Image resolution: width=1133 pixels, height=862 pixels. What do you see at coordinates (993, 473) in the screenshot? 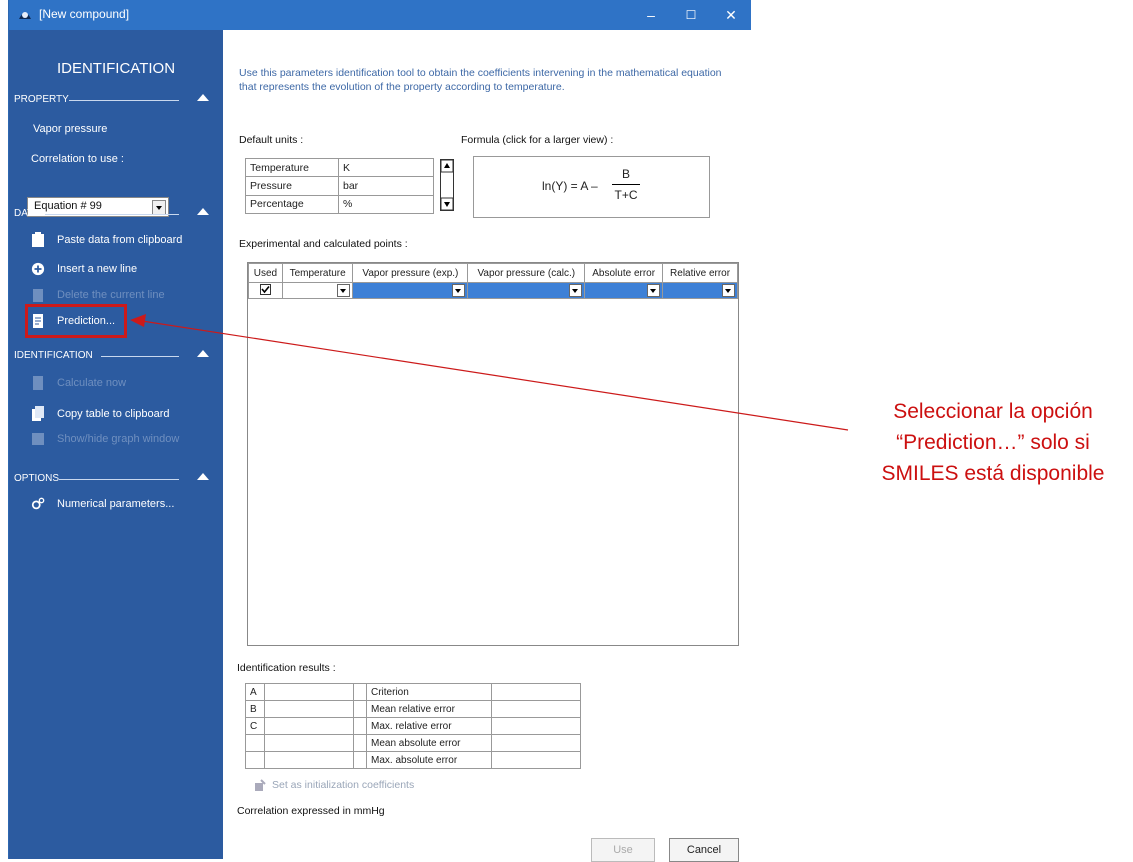
I see `annotation-line: SMILES está disponible` at bounding box center [993, 473].